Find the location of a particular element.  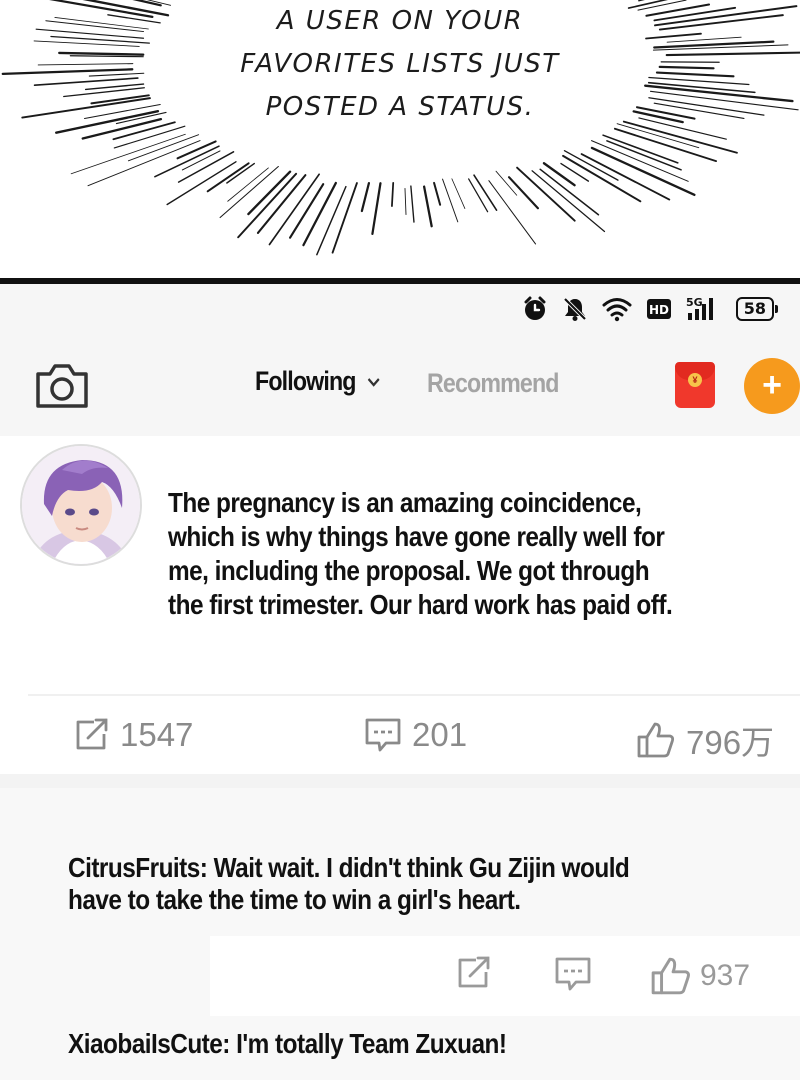

like-count: 796万 is located at coordinates (730, 742).